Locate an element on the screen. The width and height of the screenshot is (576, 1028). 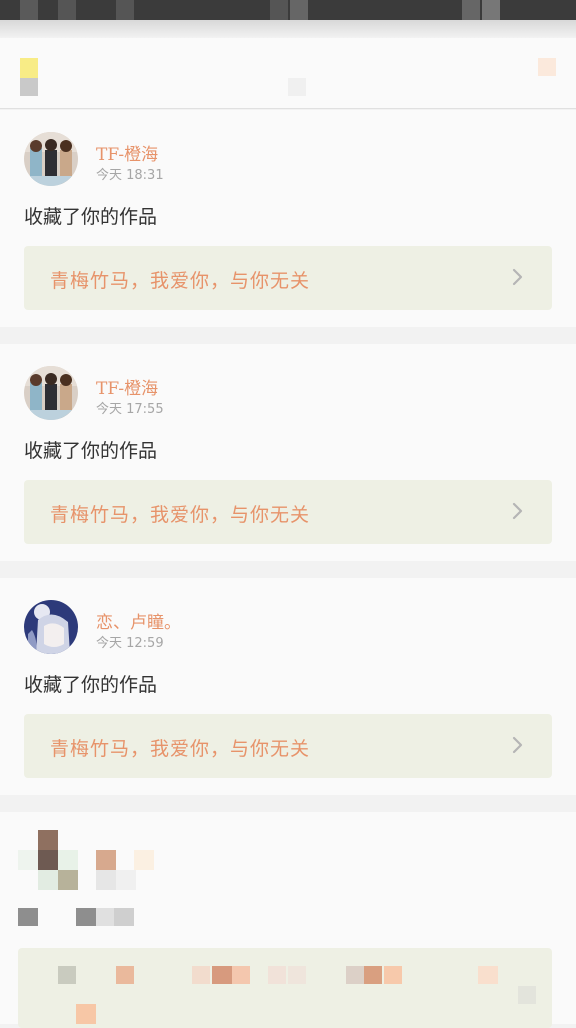
timestamp: 今天 17:55 is located at coordinates (130, 409).